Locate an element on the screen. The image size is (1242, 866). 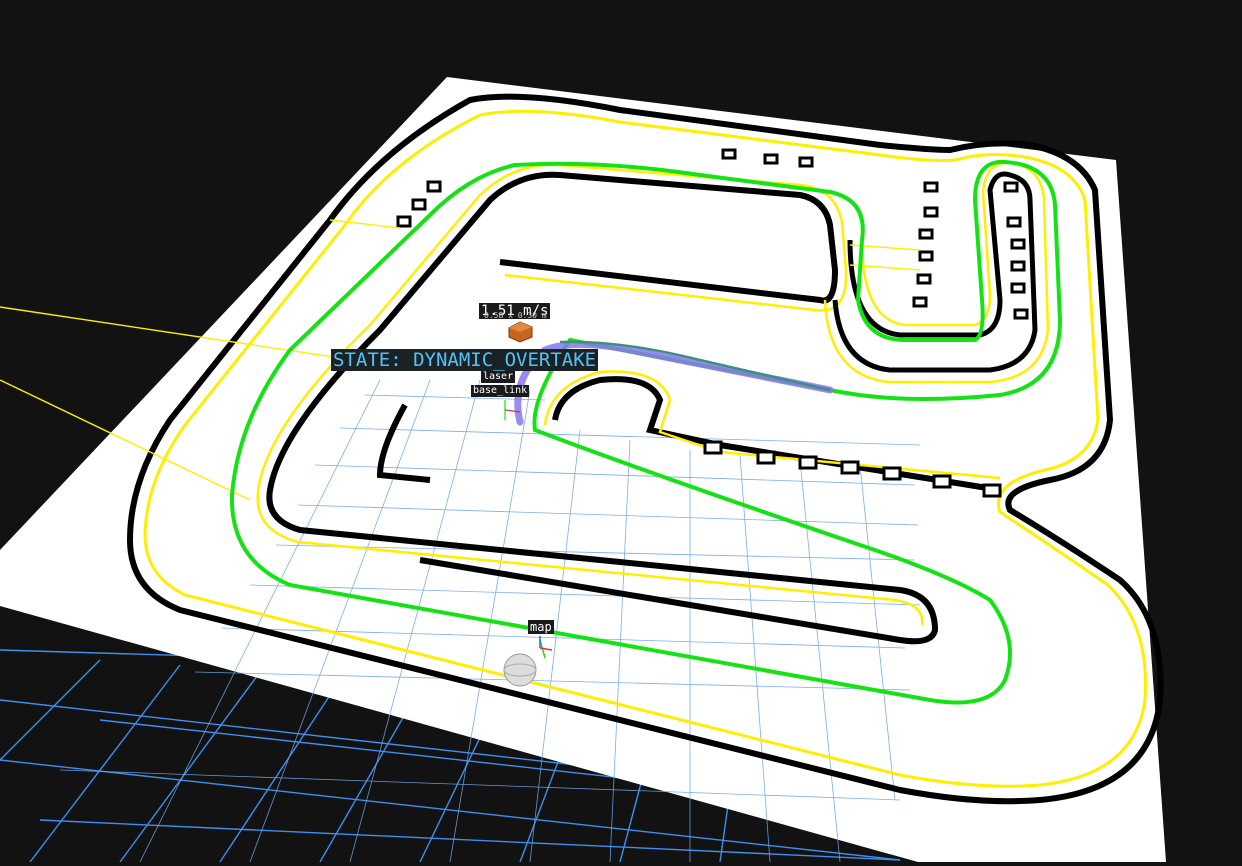
tf-frame-laser-label: laser is located at coordinates (498, 377).